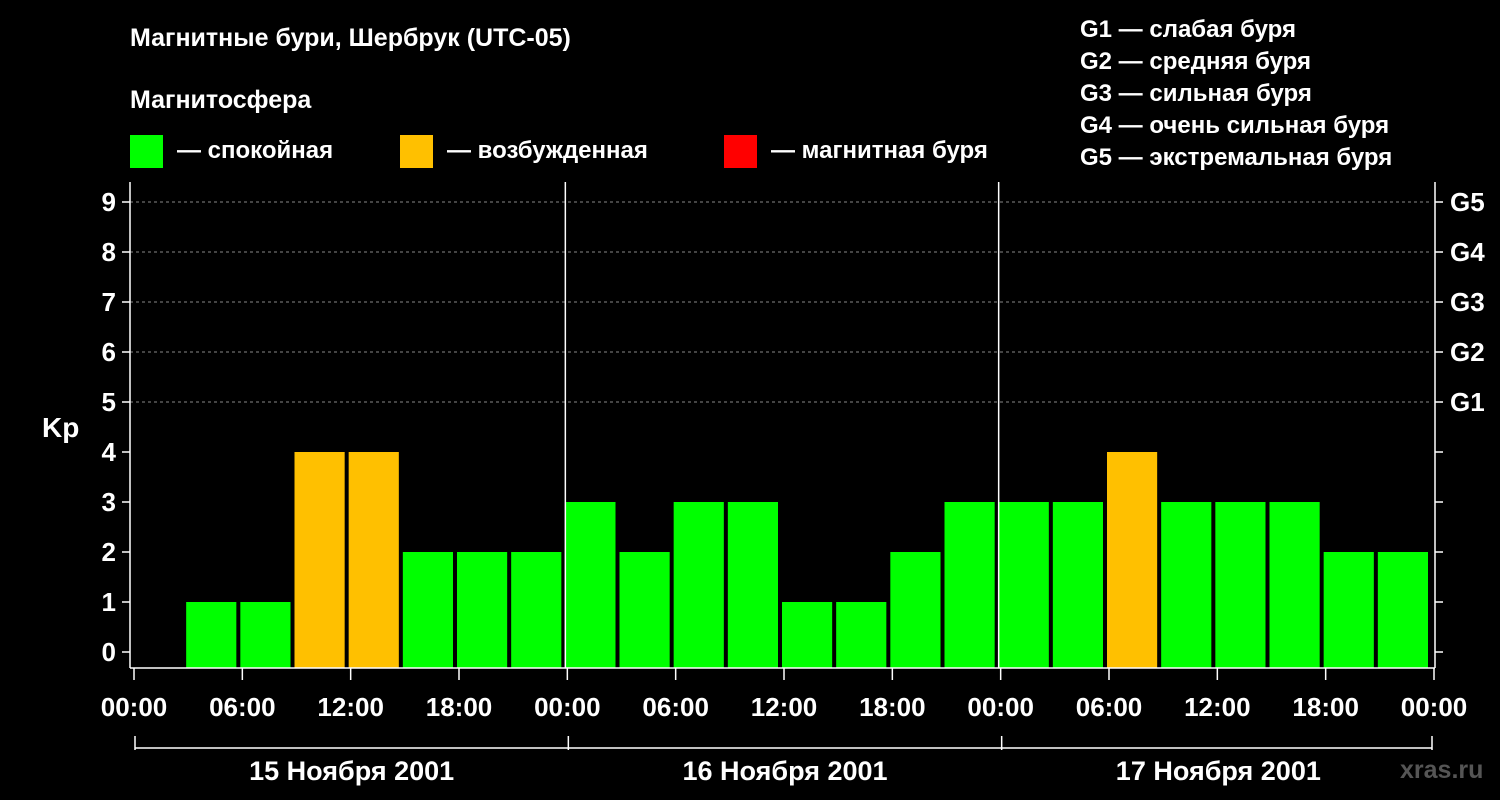  I want to click on y-axis-label: Kp, so click(60, 427).